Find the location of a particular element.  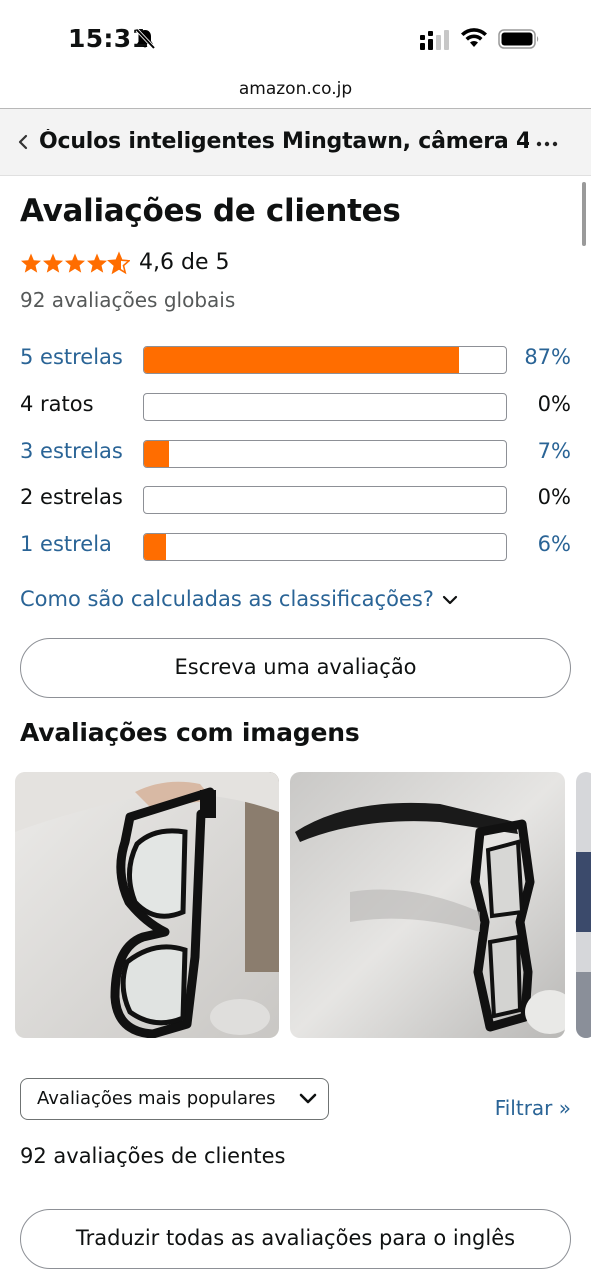

star-half-icon is located at coordinates (119, 263).